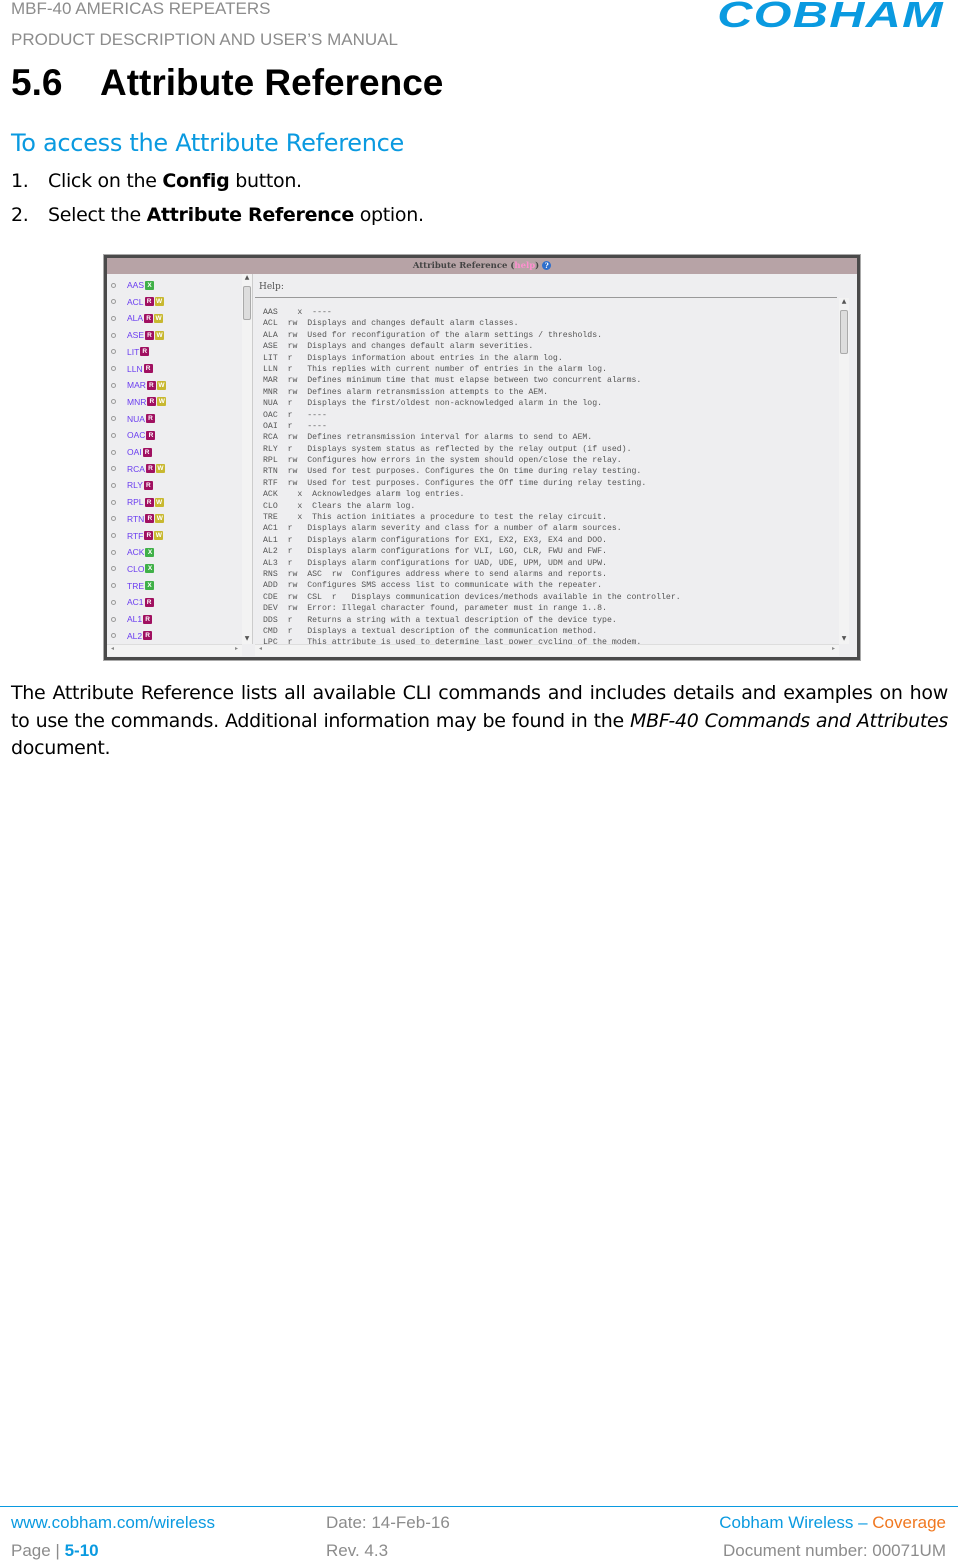 This screenshot has height=1562, width=958. Describe the element at coordinates (357, 1550) in the screenshot. I see `footer-rev: Rev. 4.3` at that location.